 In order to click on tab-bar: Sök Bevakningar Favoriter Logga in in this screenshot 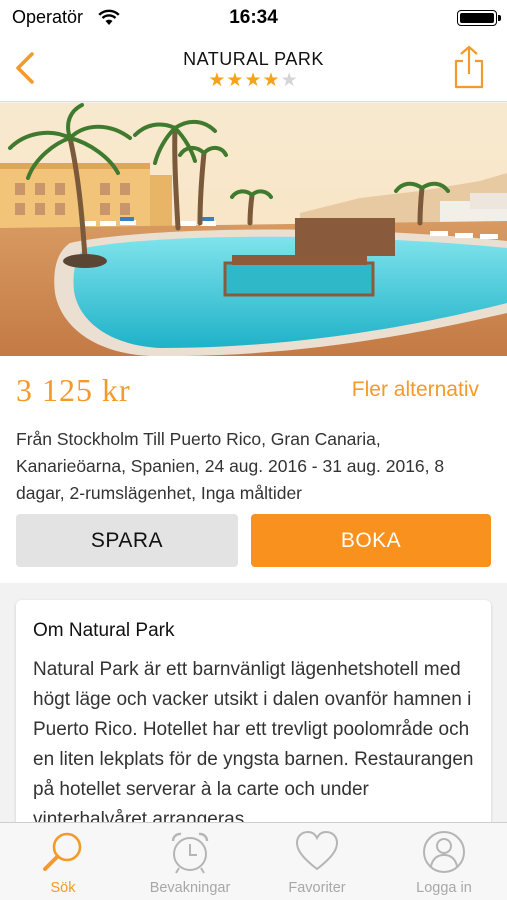, I will do `click(253, 861)`.